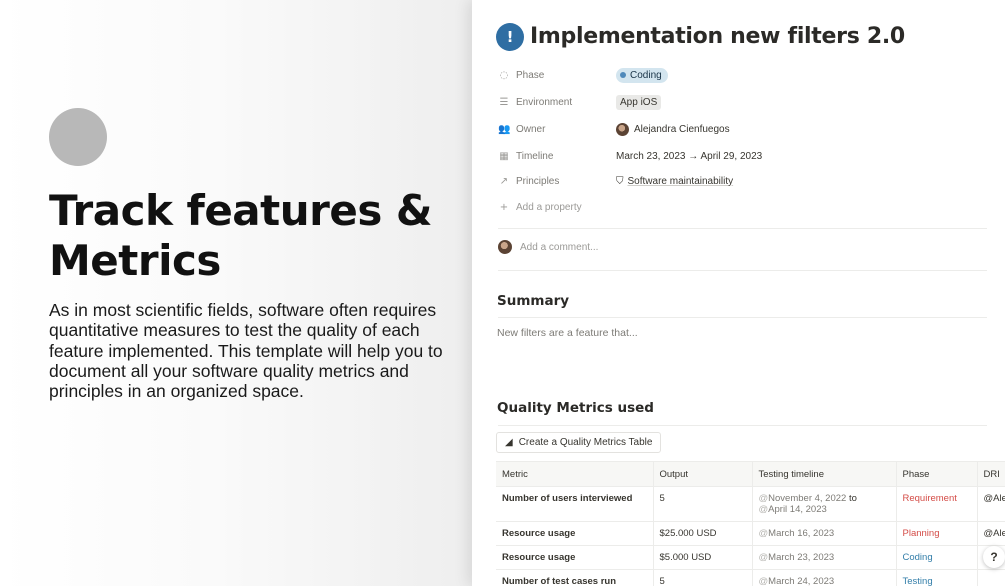  I want to click on calendar-icon: ▦, so click(504, 156).